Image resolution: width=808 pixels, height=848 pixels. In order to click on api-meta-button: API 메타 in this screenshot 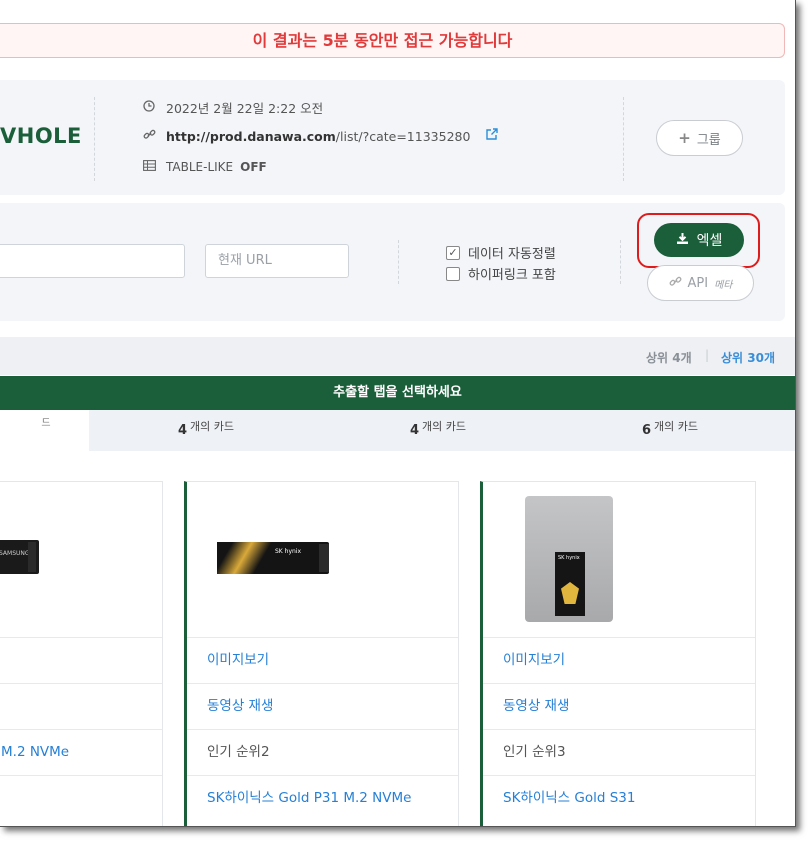, I will do `click(700, 283)`.